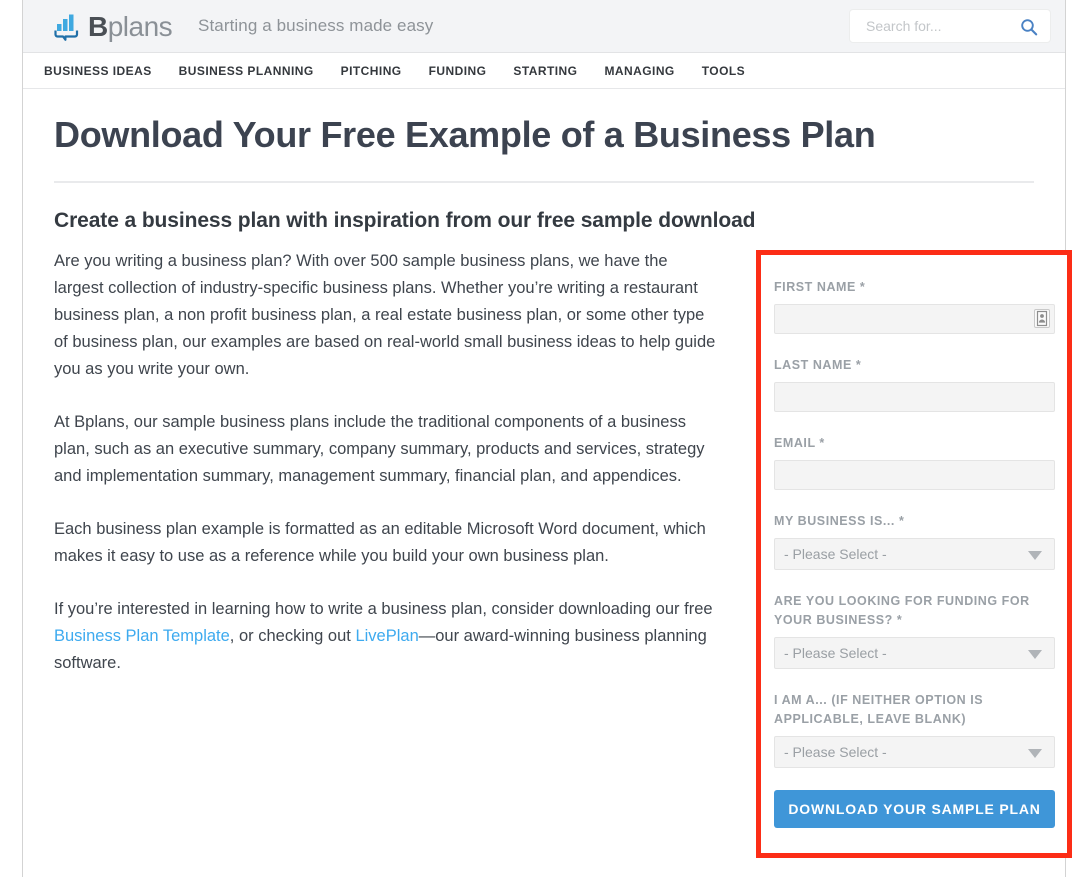 The height and width of the screenshot is (877, 1088). I want to click on first-name-input, so click(914, 319).